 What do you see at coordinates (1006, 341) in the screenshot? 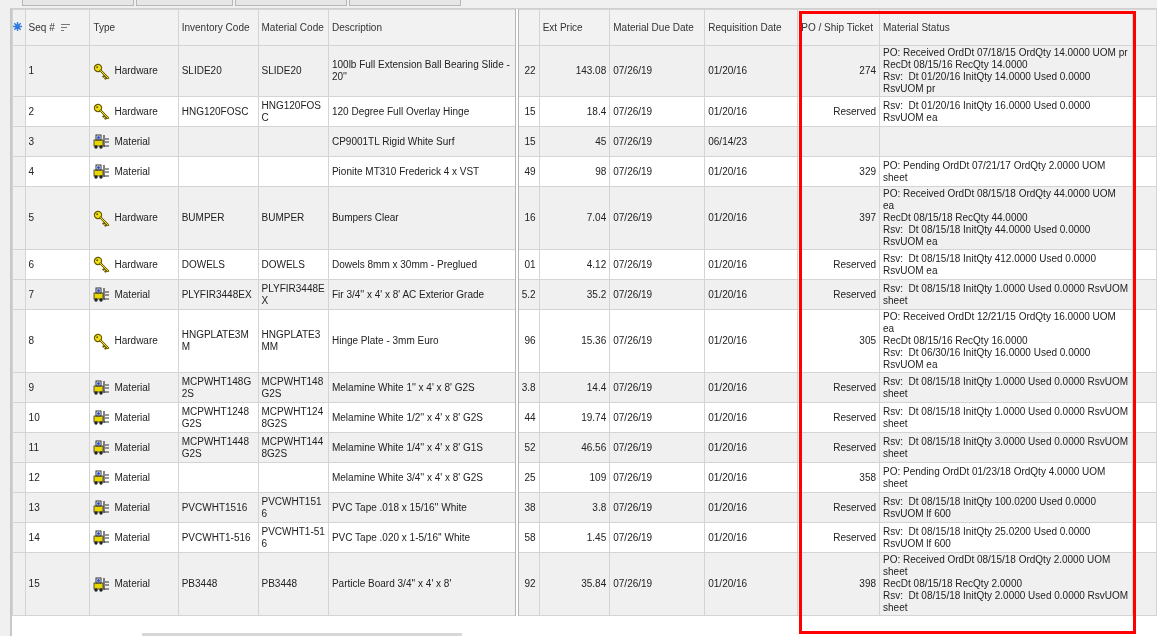
I see `table-cell: PO: Received OrdDt 12/21/15 OrdQty 16.0000 UOM ea RecDt 08/15/16 RecQty 16.0000 Rsv: Dt 06/30/16 InitQty 16.0000 Used 0.0000 RsvUOM ea` at bounding box center [1006, 341].